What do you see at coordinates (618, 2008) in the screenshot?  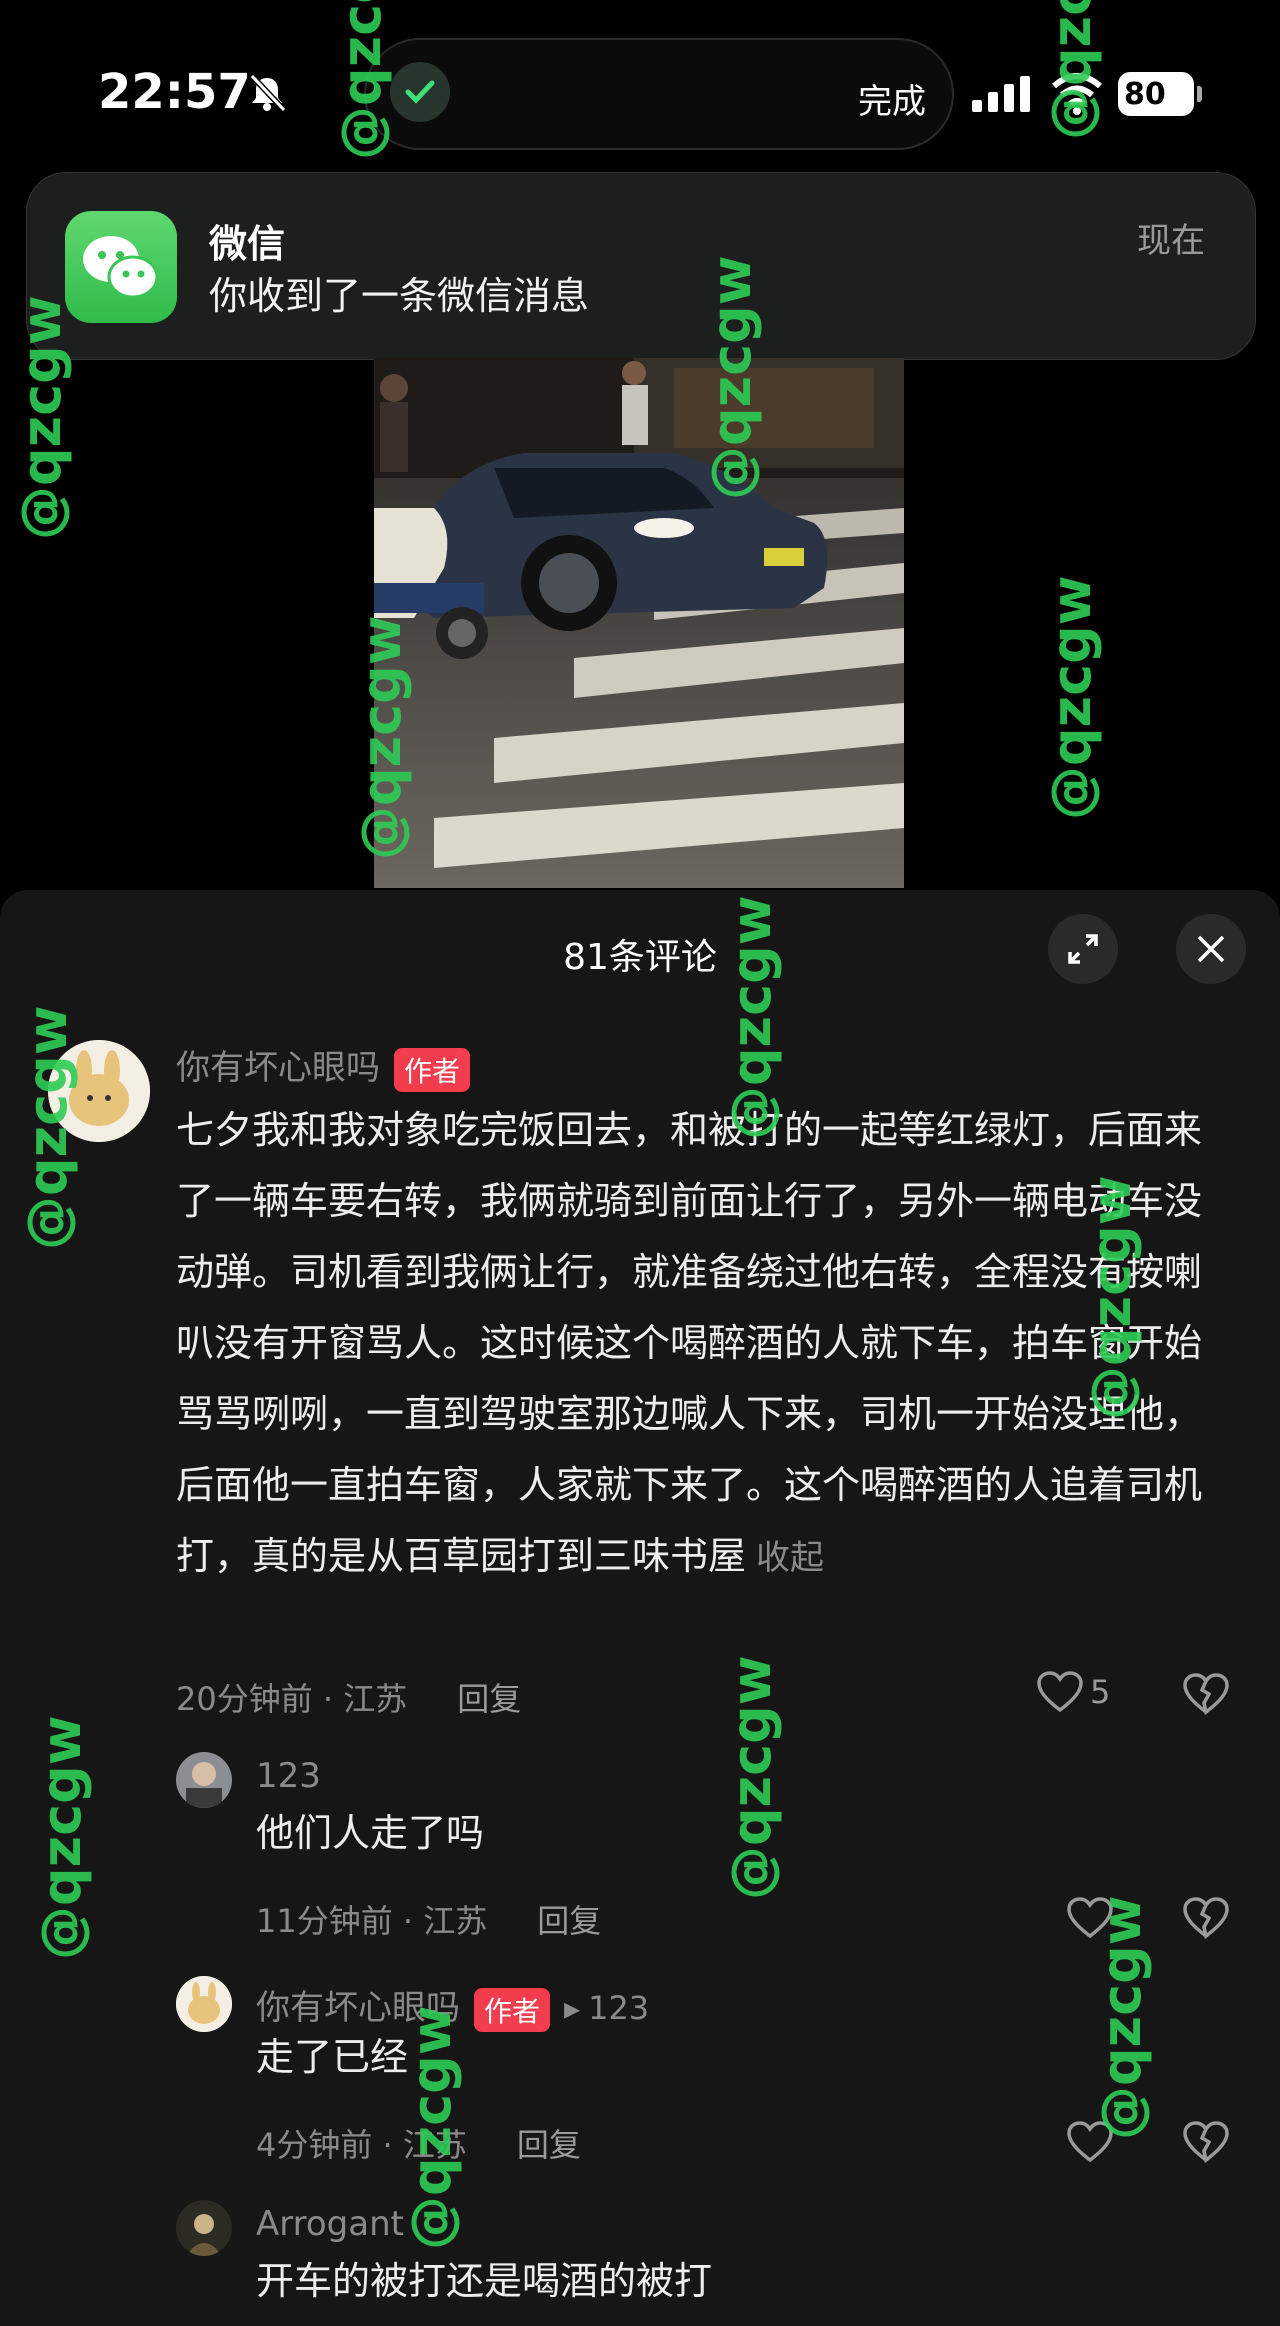 I see `reply-to-user: 123` at bounding box center [618, 2008].